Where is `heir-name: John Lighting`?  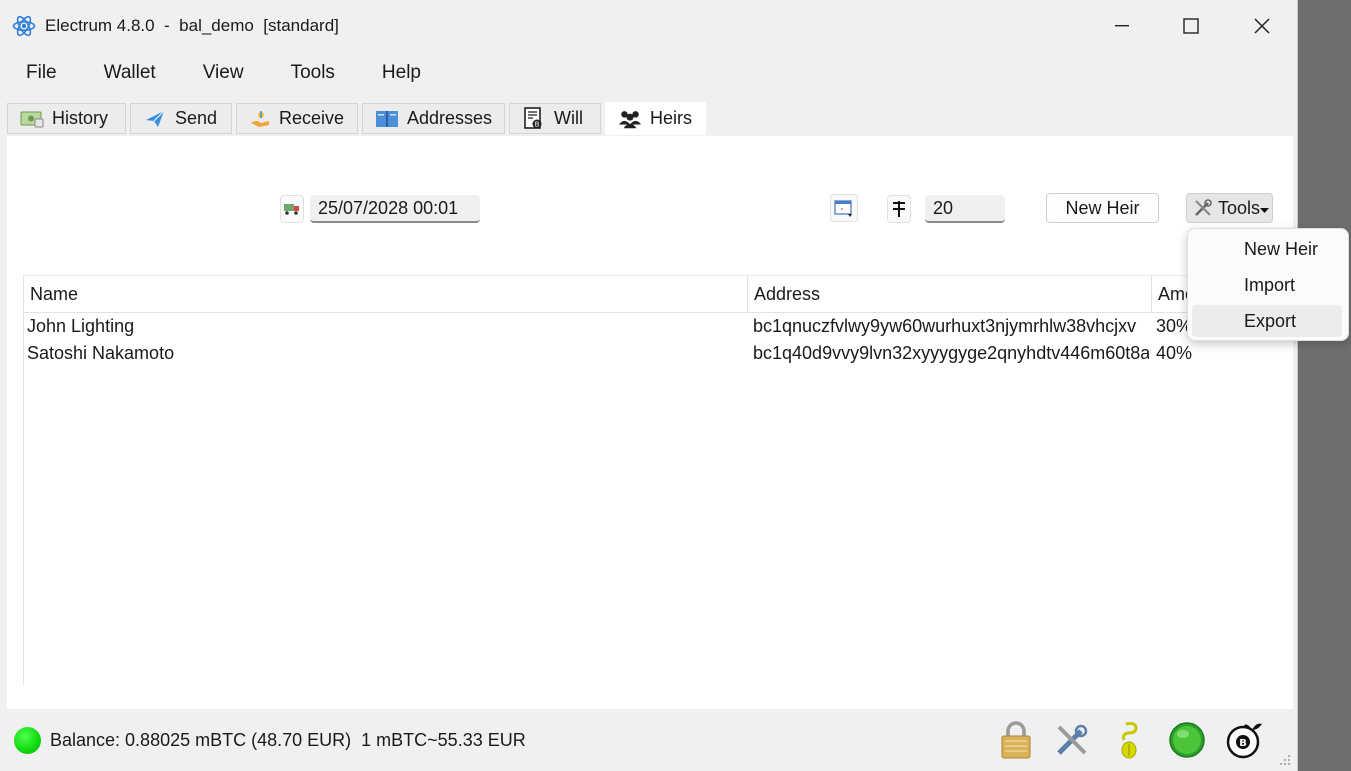 heir-name: John Lighting is located at coordinates (81, 326).